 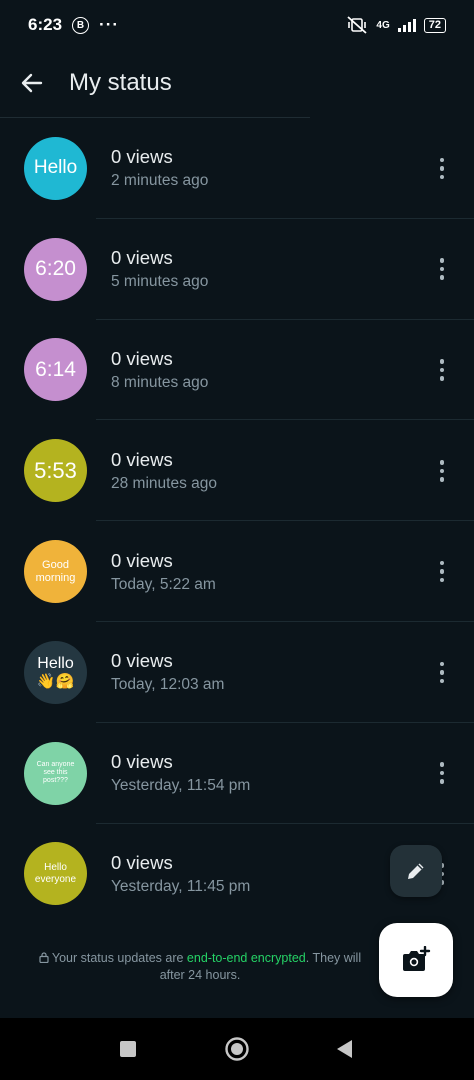 I want to click on status-thumbnail: 6:14, so click(x=55, y=370).